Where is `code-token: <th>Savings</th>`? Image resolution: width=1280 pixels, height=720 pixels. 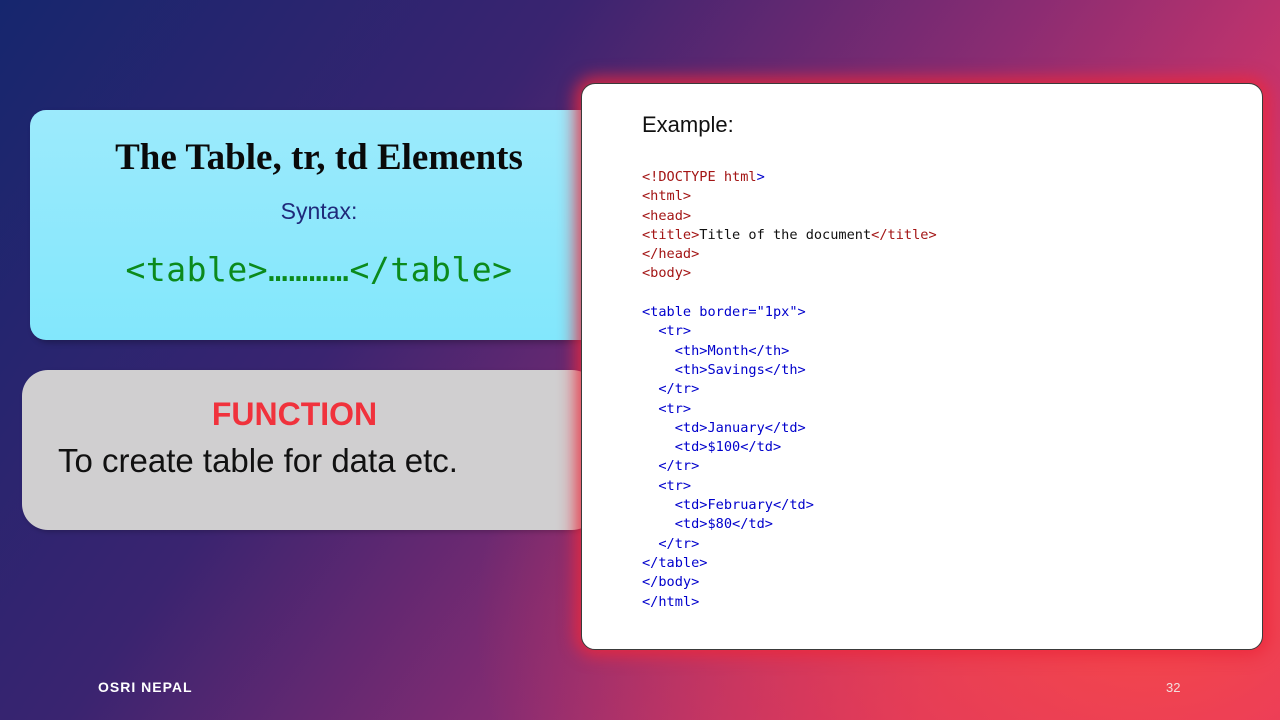 code-token: <th>Savings</th> is located at coordinates (740, 369).